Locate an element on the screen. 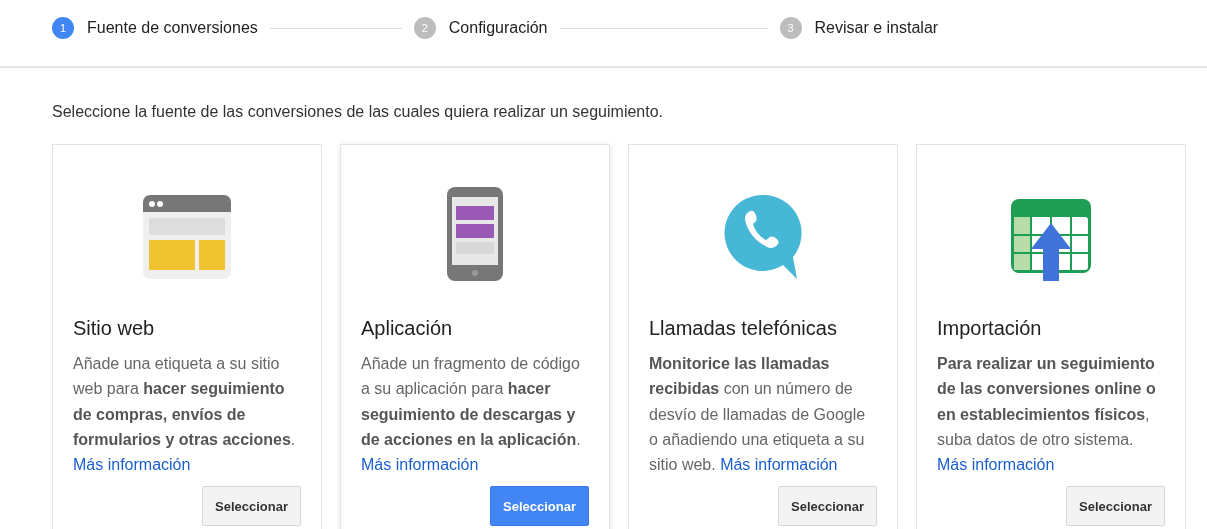 Image resolution: width=1207 pixels, height=529 pixels. spreadsheet-upload-icon is located at coordinates (1051, 240).